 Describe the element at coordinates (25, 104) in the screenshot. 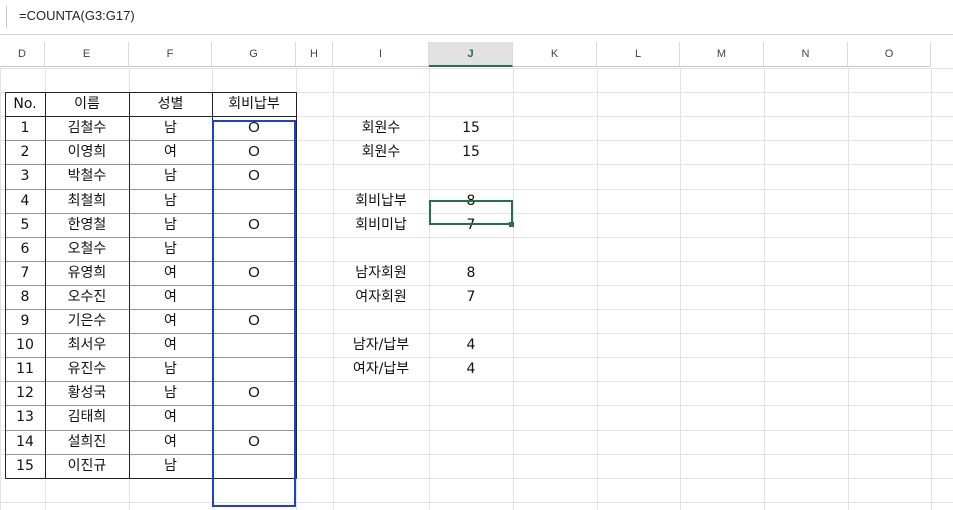

I see `header-no: No.` at that location.